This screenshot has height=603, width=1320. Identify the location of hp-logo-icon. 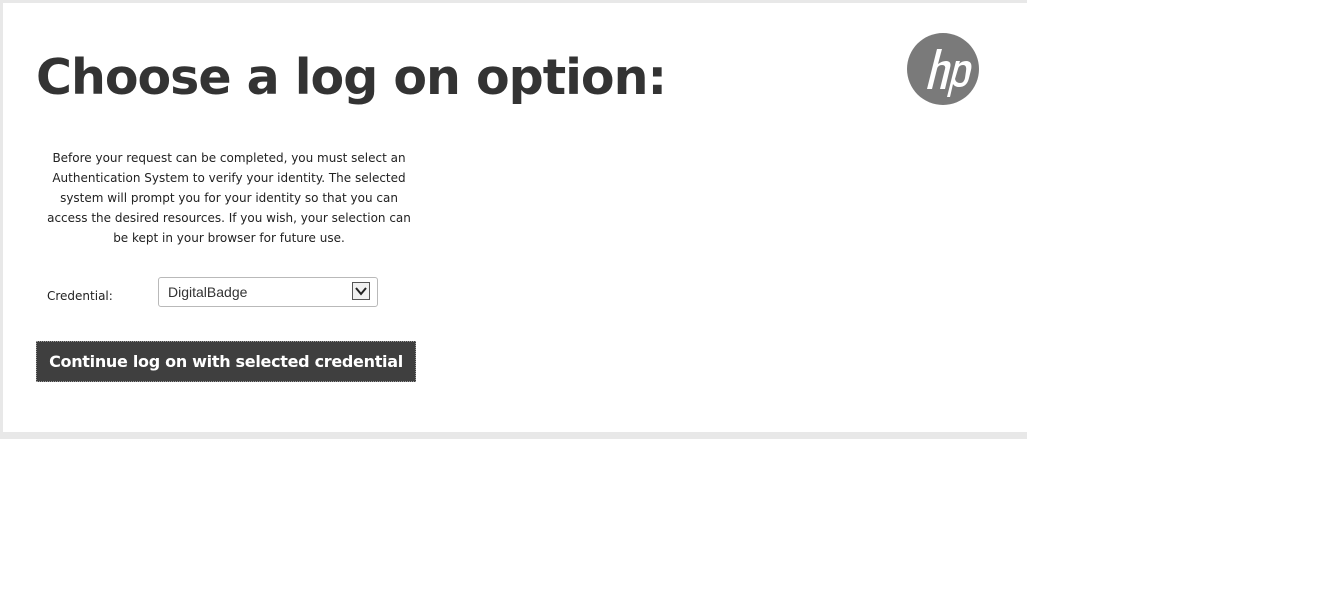
(943, 69).